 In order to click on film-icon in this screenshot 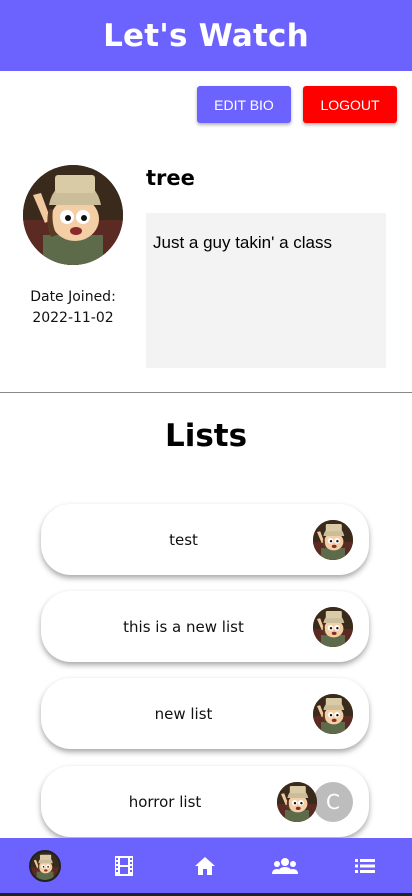, I will do `click(124, 866)`.